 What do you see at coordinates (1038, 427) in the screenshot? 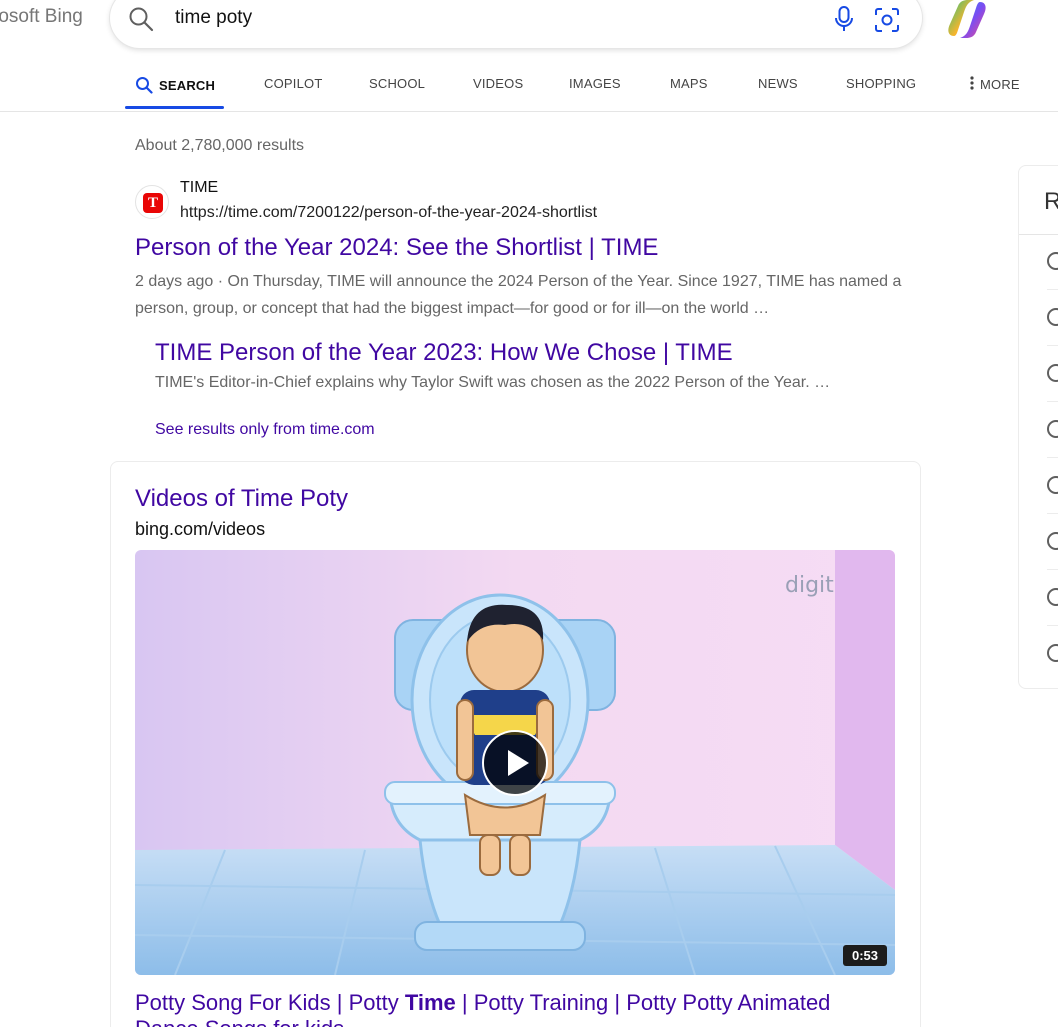
I see `related-searches-panel: R` at bounding box center [1038, 427].